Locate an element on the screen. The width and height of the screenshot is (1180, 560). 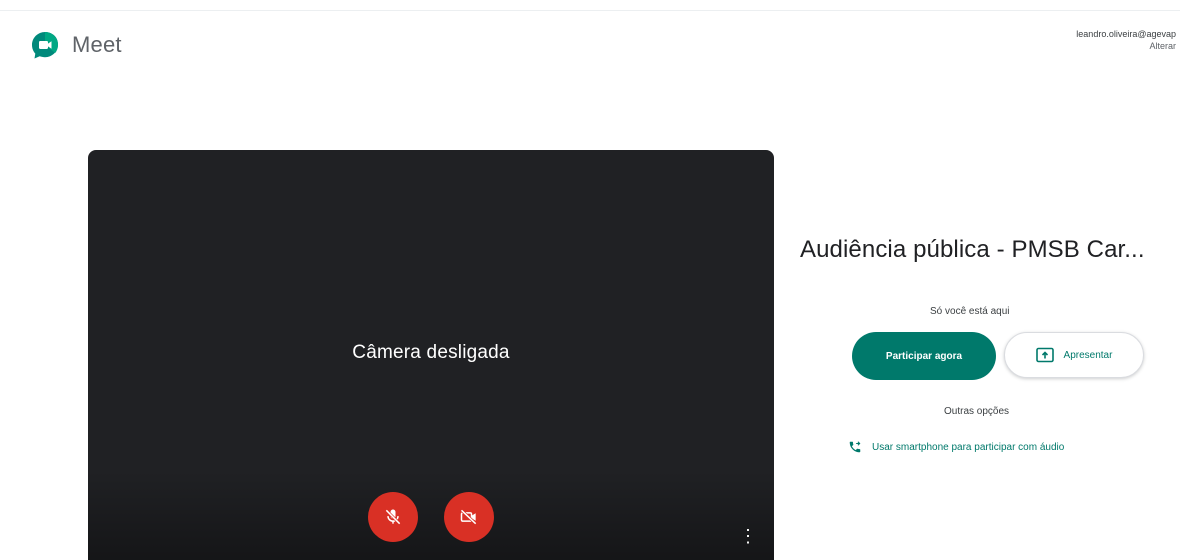
videocam-off-icon is located at coordinates (468, 517).